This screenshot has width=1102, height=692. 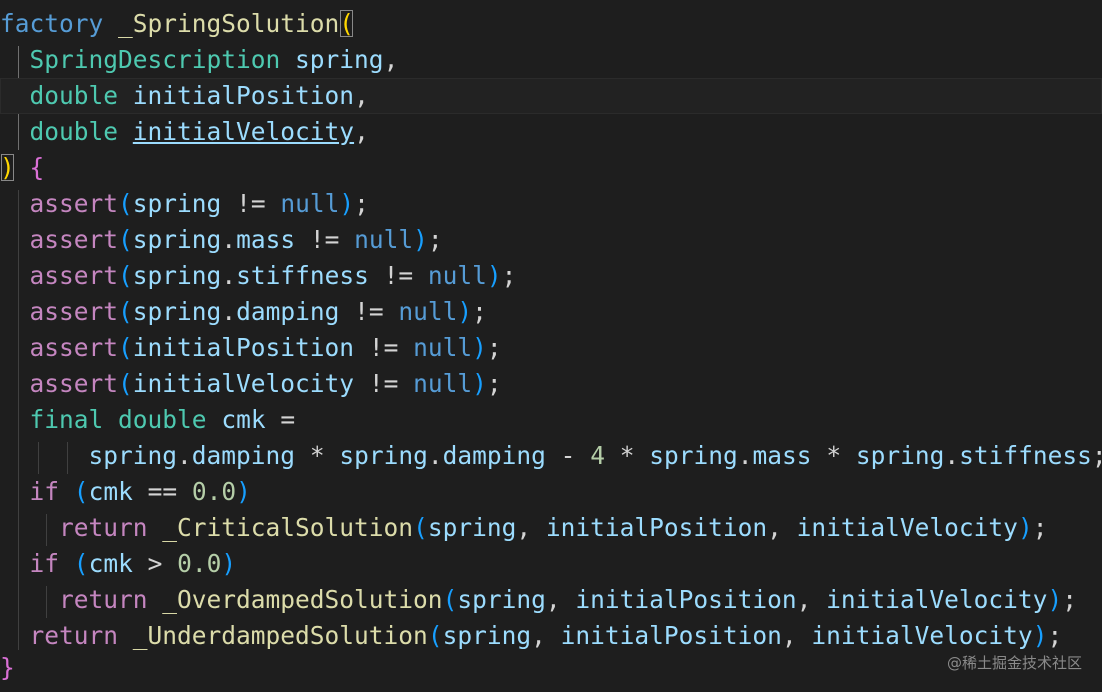 I want to click on code-line-7: assert(spring.mass != null);, so click(x=551, y=240).